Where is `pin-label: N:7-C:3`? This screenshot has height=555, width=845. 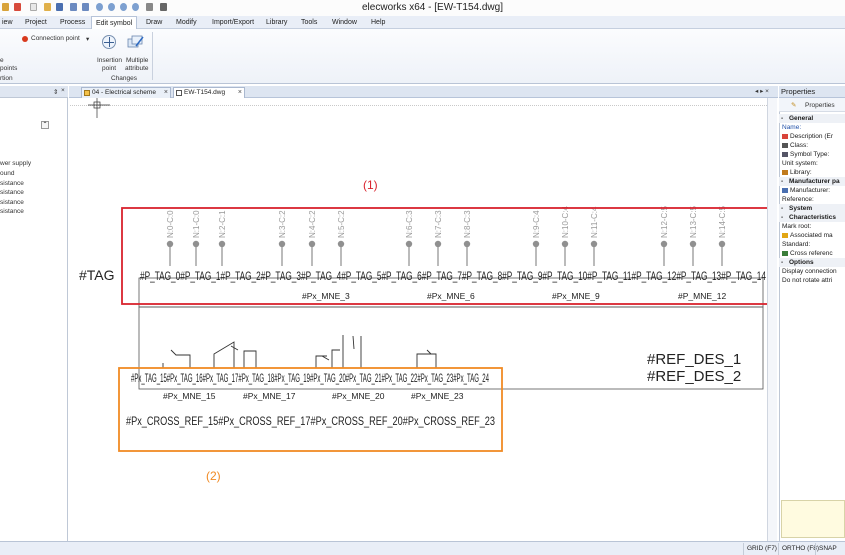
pin-label: N:7-C:3 is located at coordinates (438, 224).